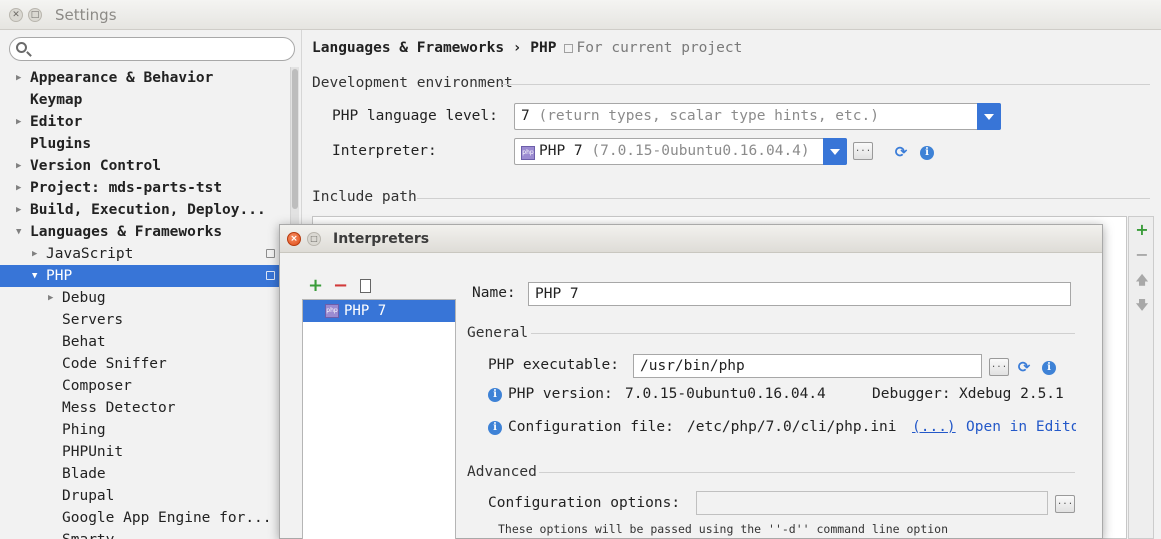 The height and width of the screenshot is (539, 1161). What do you see at coordinates (502, 472) in the screenshot?
I see `advanced-section-title: Advanced` at bounding box center [502, 472].